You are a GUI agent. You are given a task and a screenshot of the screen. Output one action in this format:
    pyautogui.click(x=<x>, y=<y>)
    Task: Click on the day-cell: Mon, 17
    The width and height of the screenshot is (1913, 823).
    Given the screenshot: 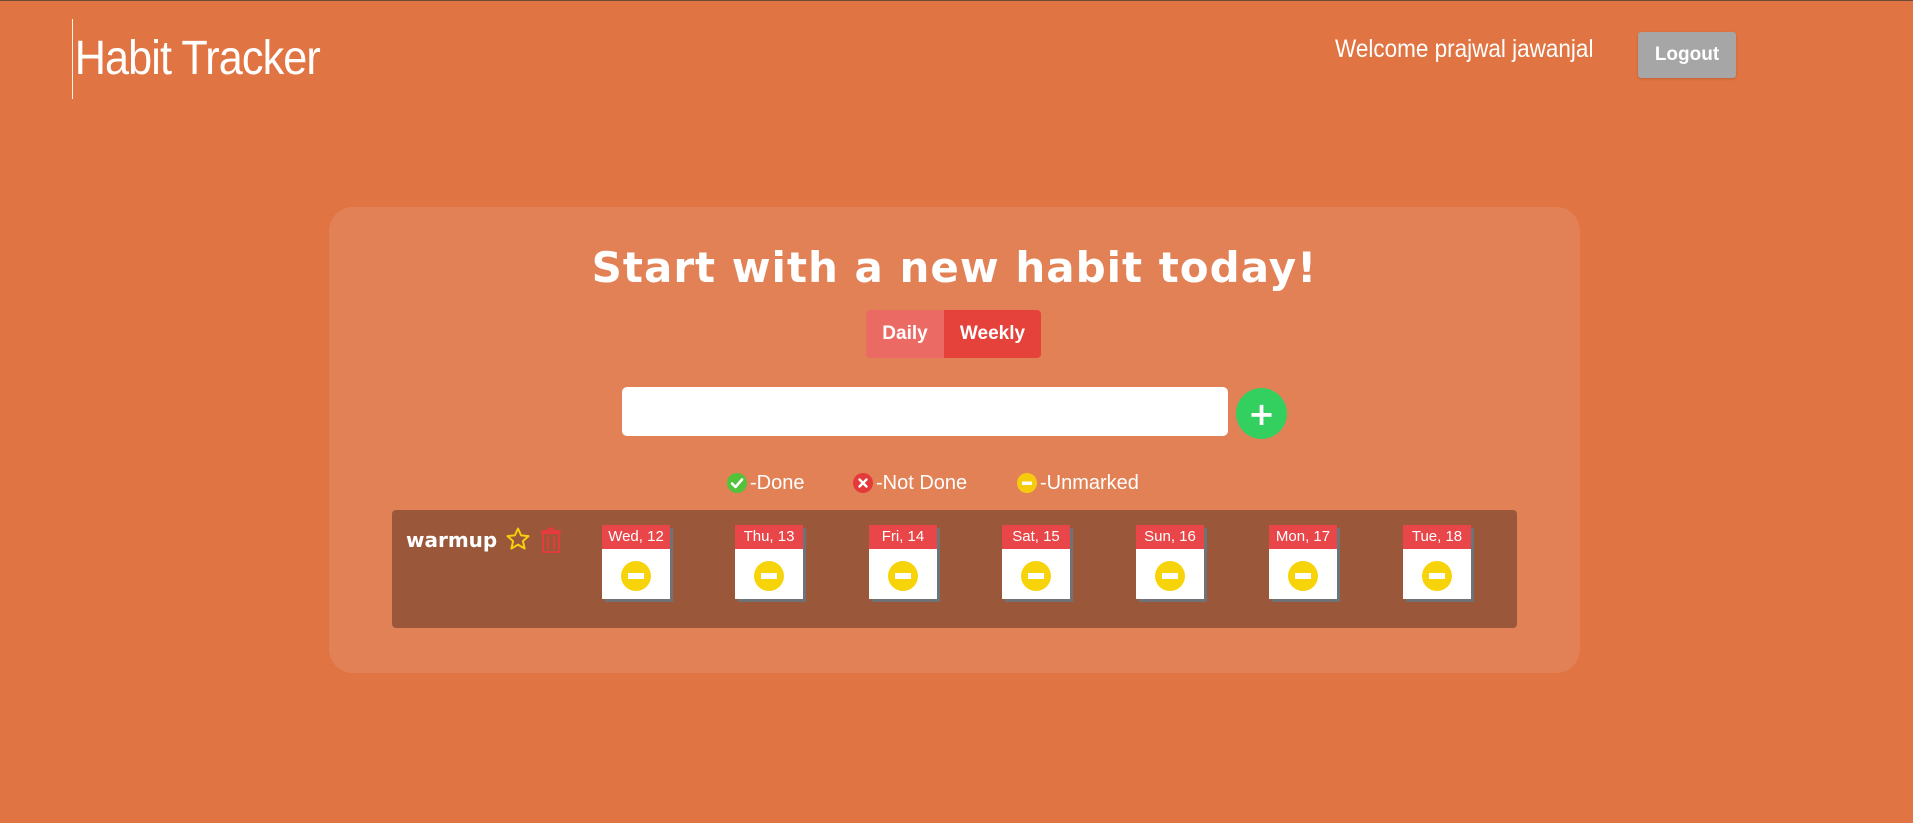 What is the action you would take?
    pyautogui.click(x=1304, y=563)
    